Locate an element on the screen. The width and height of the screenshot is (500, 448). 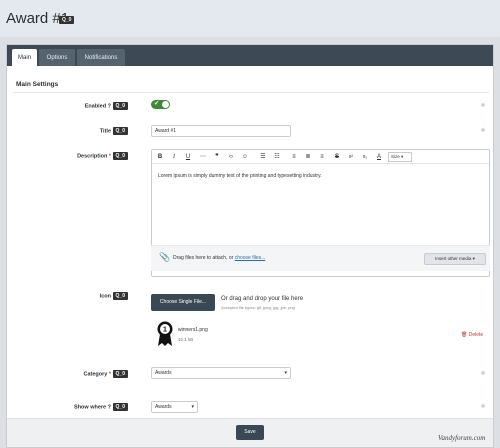
show-where-id-badge: Q_0 is located at coordinates (120, 407).